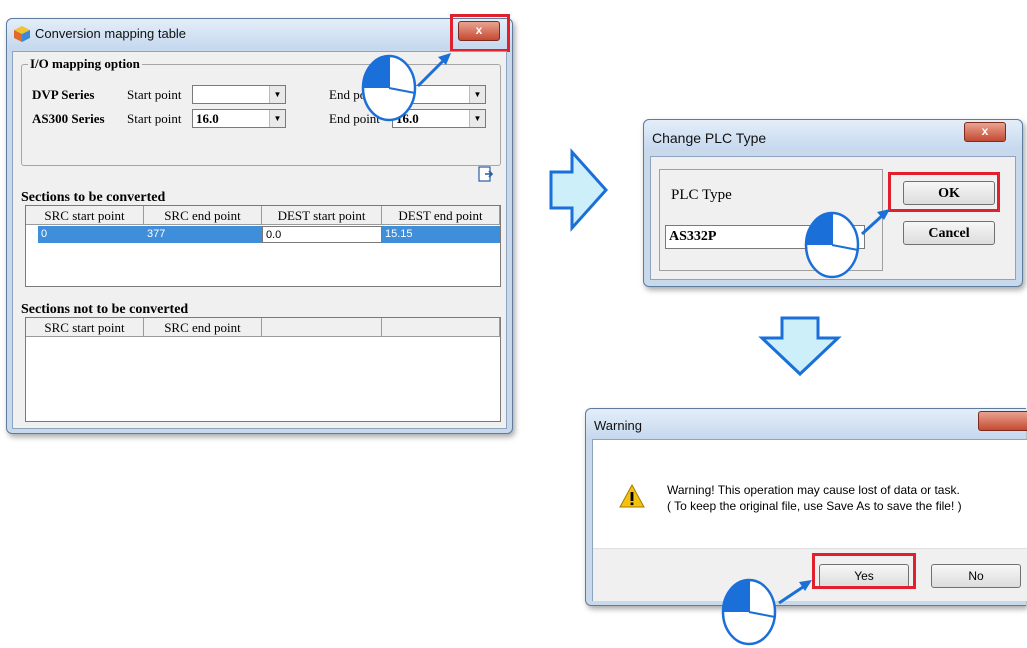 The height and width of the screenshot is (648, 1027). Describe the element at coordinates (579, 190) in the screenshot. I see `flow-arrow-right-icon` at that location.